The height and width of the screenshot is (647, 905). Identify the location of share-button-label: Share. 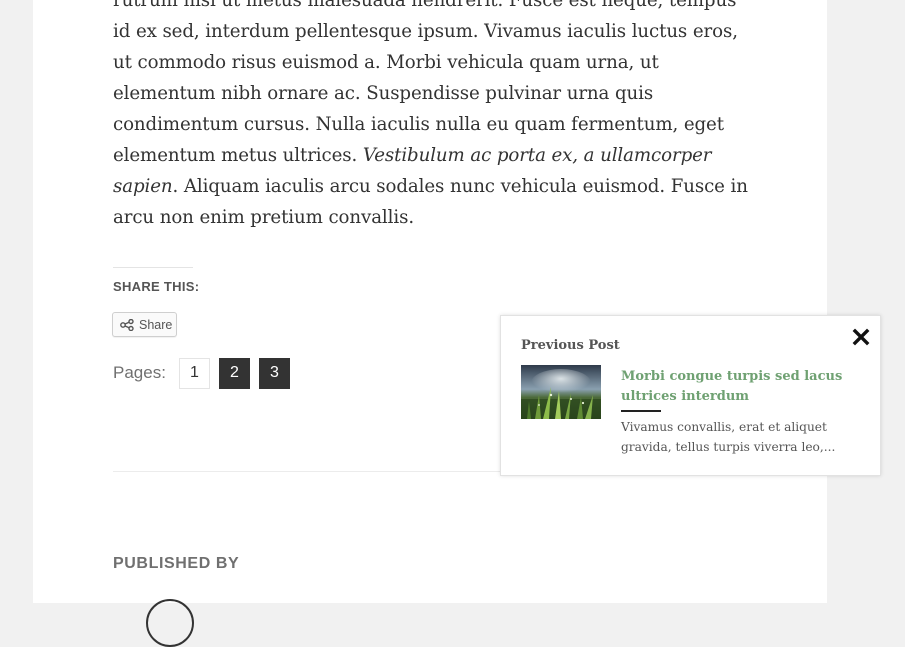
(156, 324).